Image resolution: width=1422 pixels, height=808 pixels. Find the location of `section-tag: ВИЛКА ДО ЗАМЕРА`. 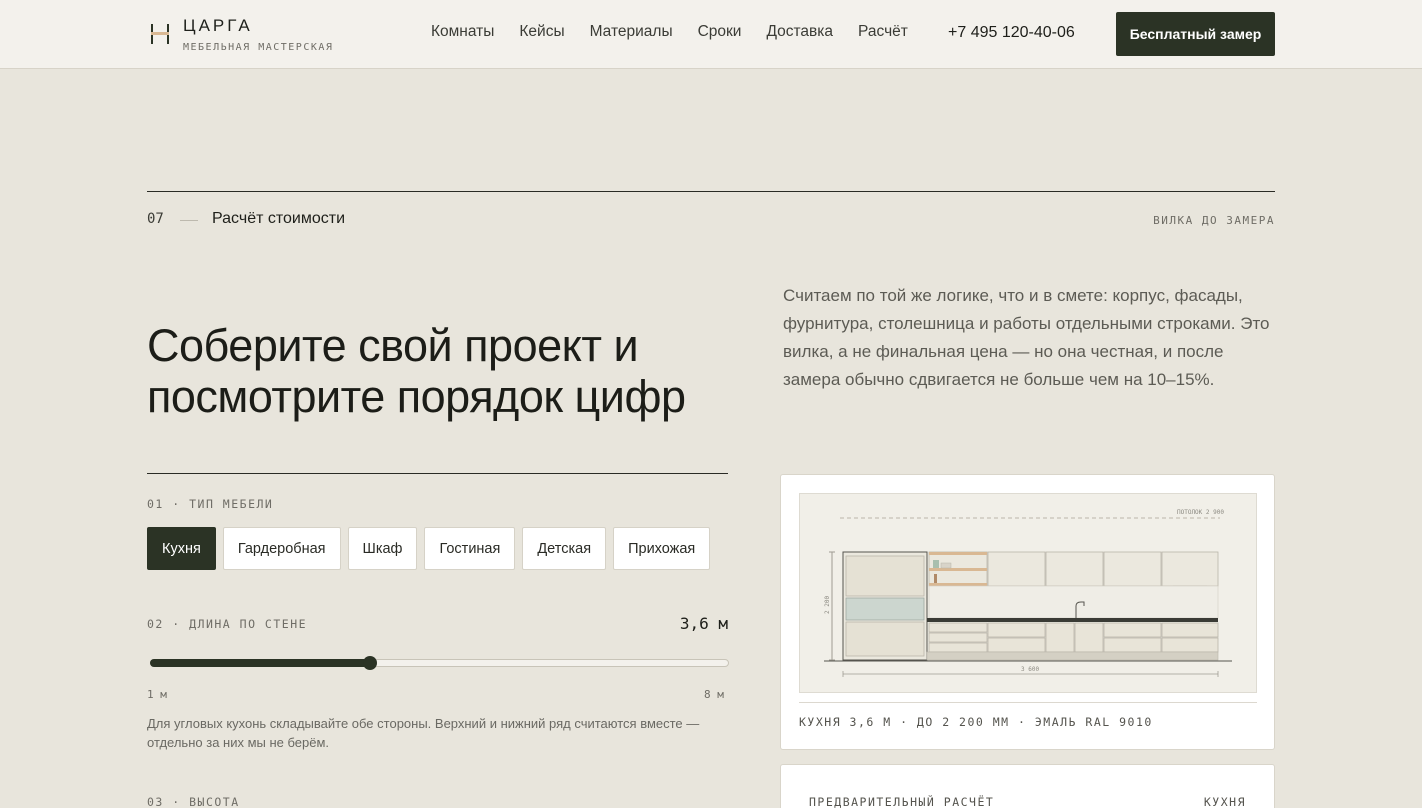

section-tag: ВИЛКА ДО ЗАМЕРА is located at coordinates (1214, 220).